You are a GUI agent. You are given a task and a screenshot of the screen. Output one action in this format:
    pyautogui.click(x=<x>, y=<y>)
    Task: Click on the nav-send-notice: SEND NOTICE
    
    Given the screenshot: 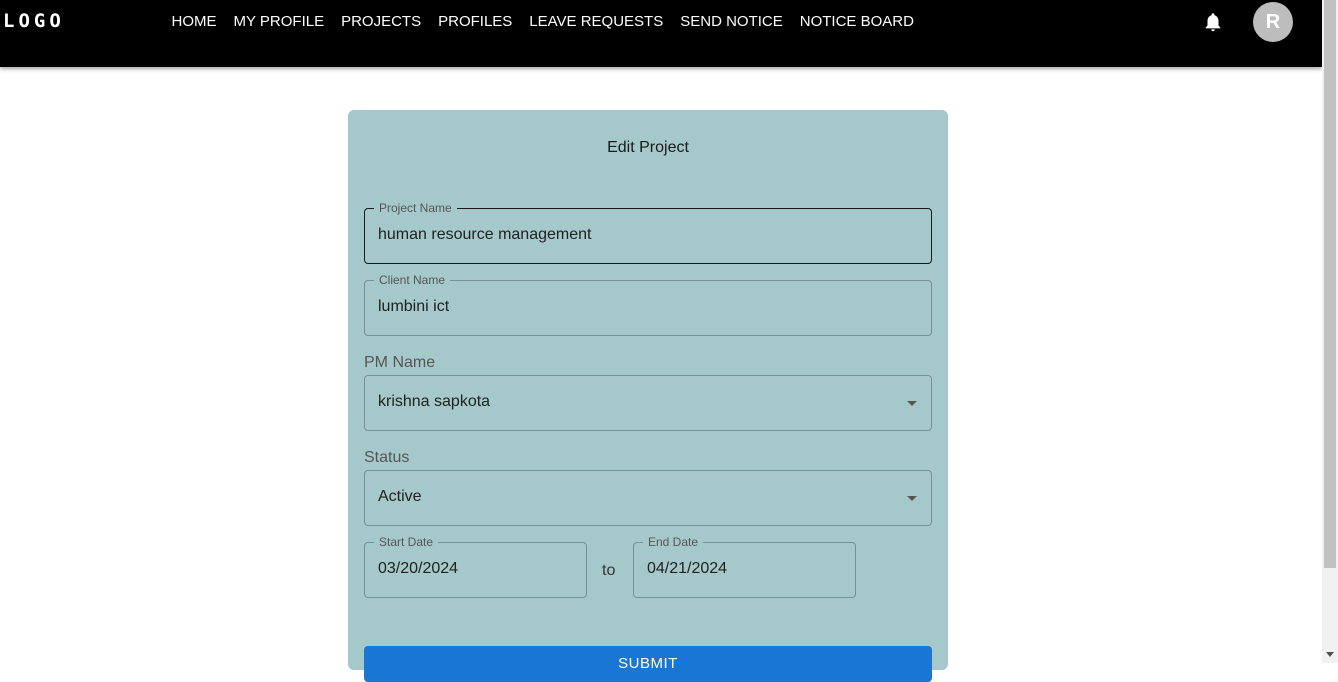 What is the action you would take?
    pyautogui.click(x=732, y=22)
    